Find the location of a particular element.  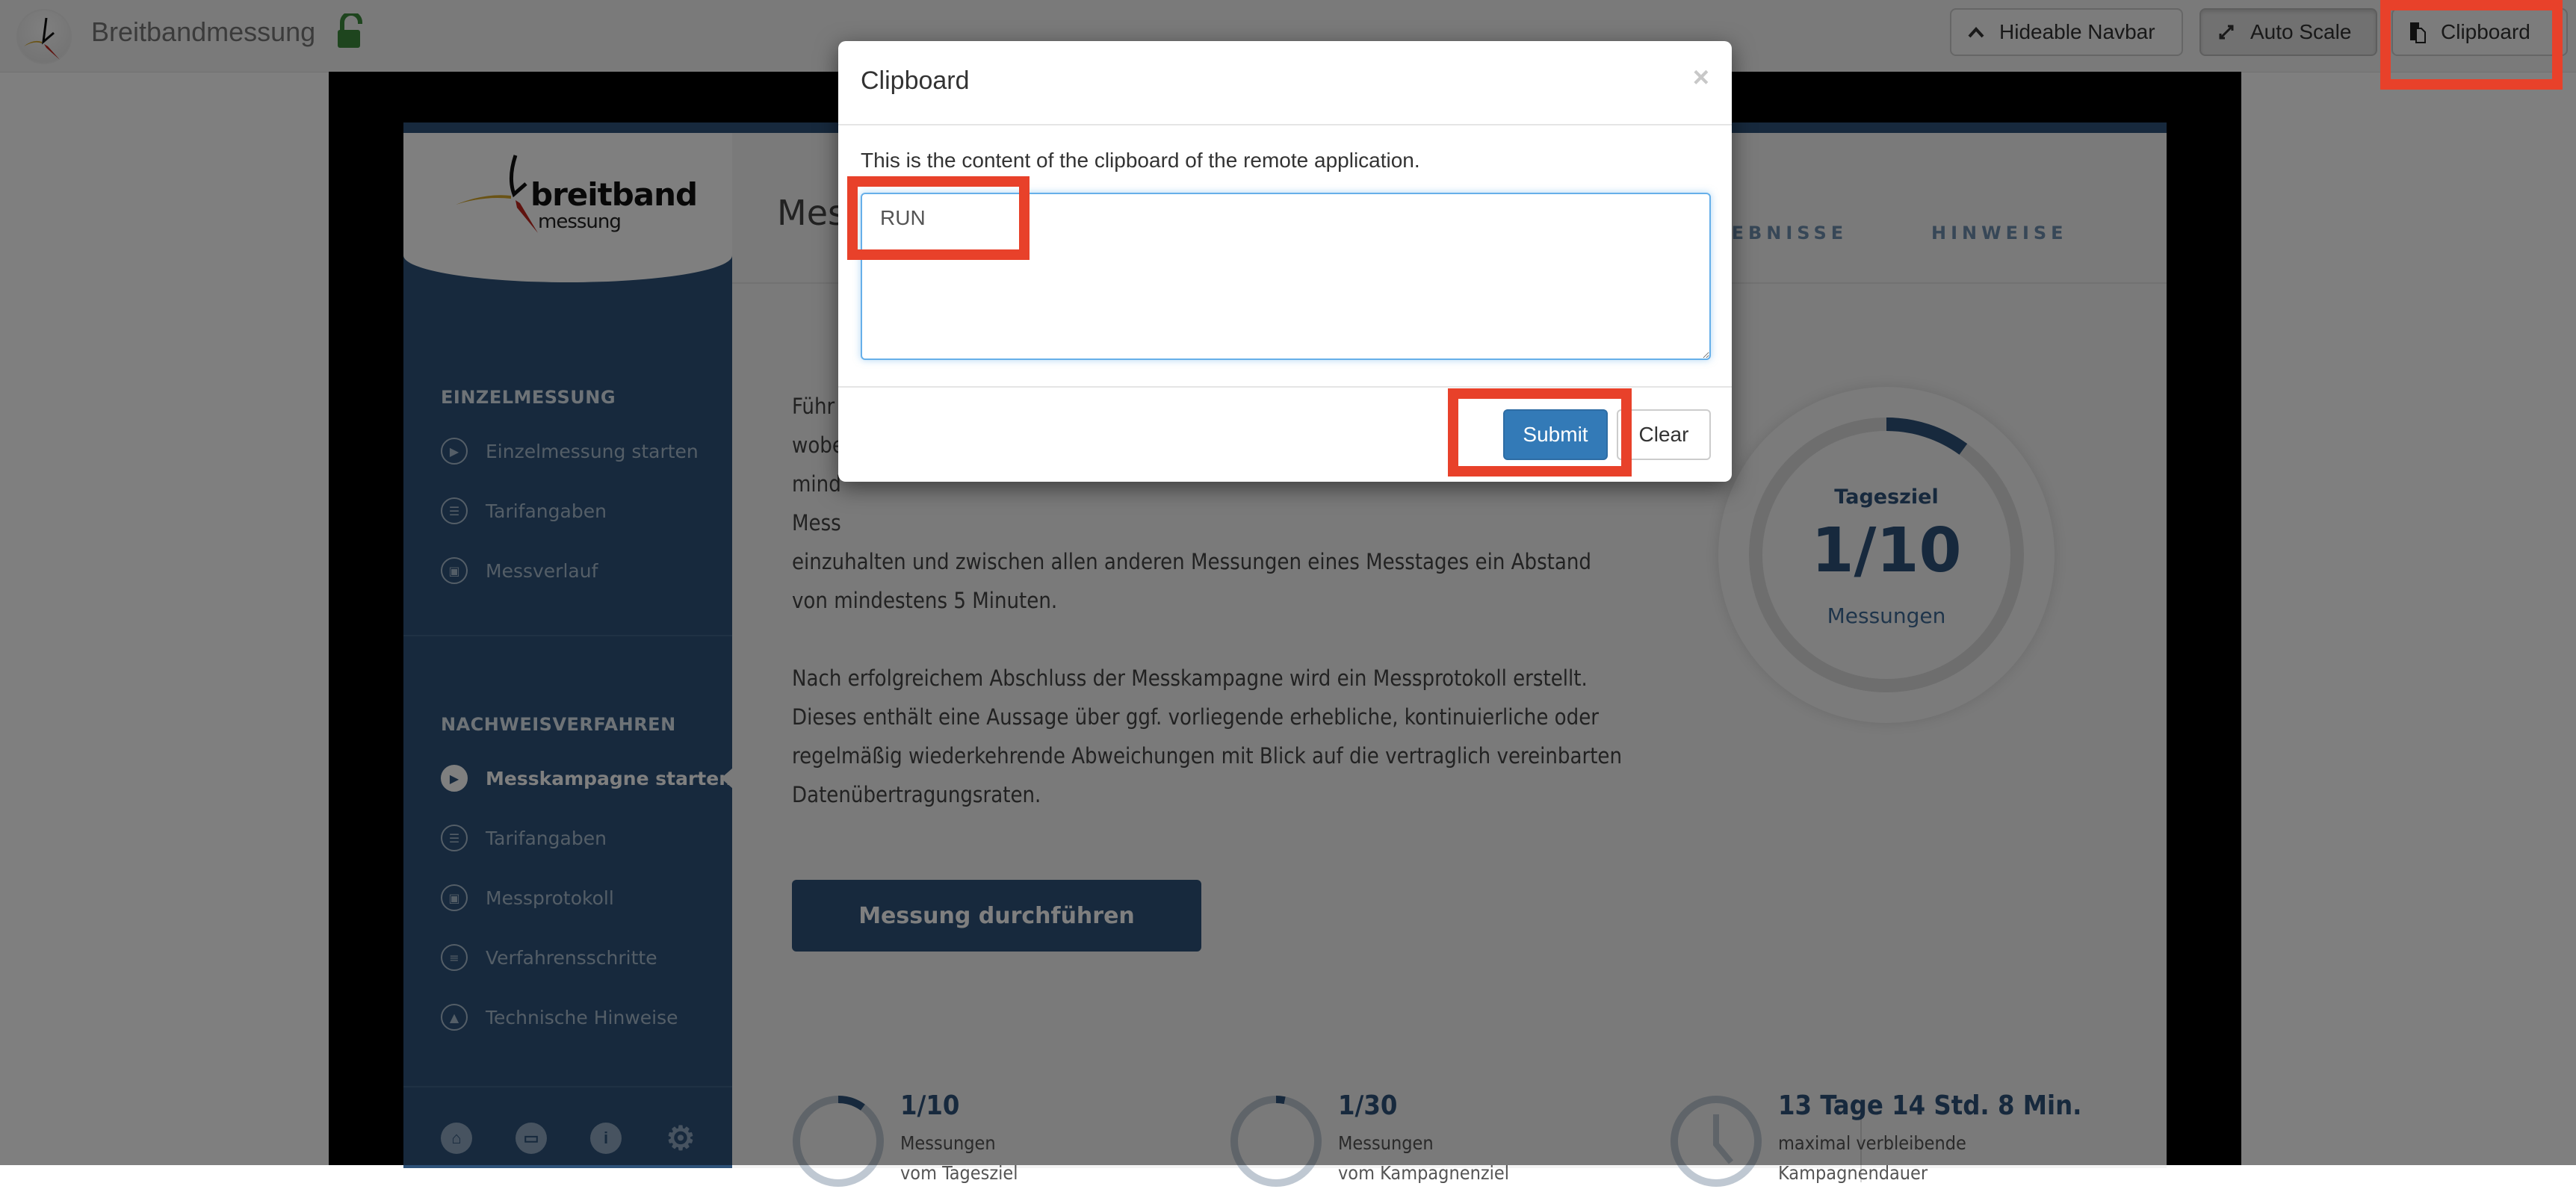

modal-footer-divider is located at coordinates (1285, 387).